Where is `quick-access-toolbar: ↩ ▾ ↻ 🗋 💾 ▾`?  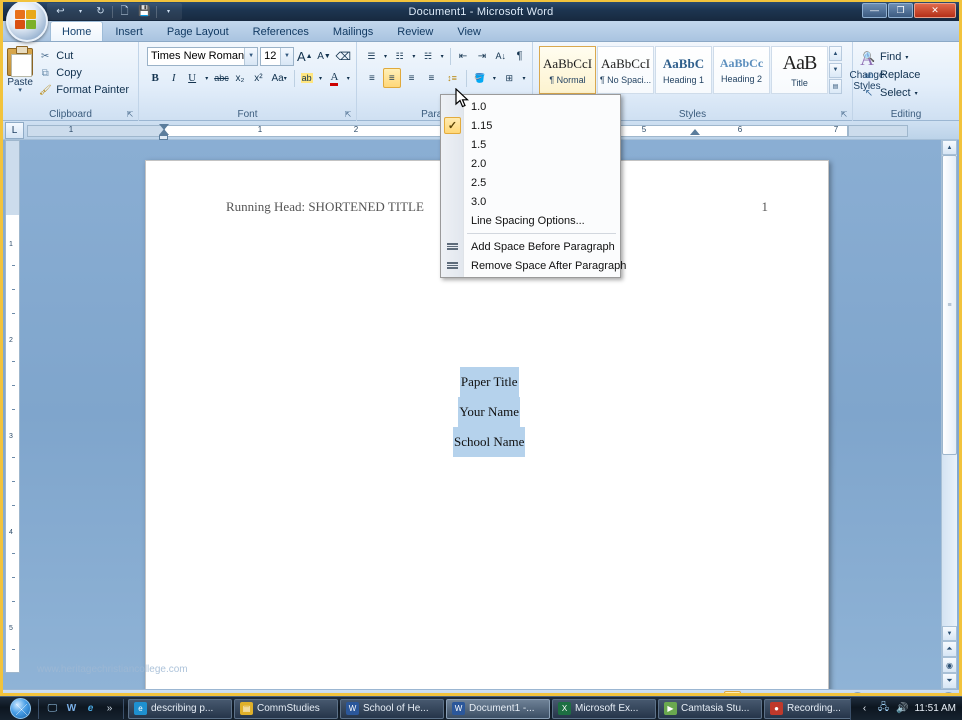
quick-access-toolbar: ↩ ▾ ↻ 🗋 💾 ▾ is located at coordinates (114, 11).